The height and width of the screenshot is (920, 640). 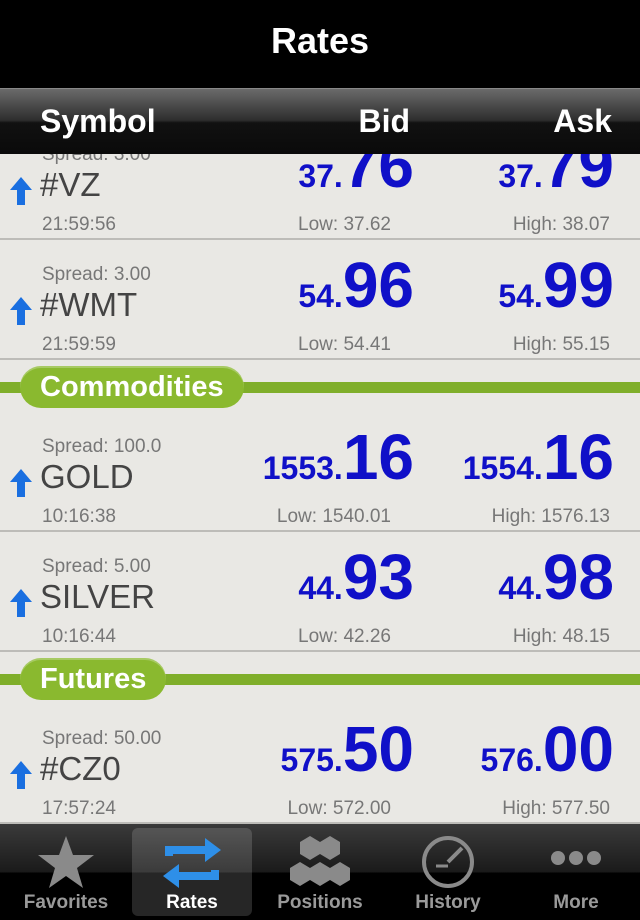 I want to click on bid-price-pips: 16, so click(x=378, y=457).